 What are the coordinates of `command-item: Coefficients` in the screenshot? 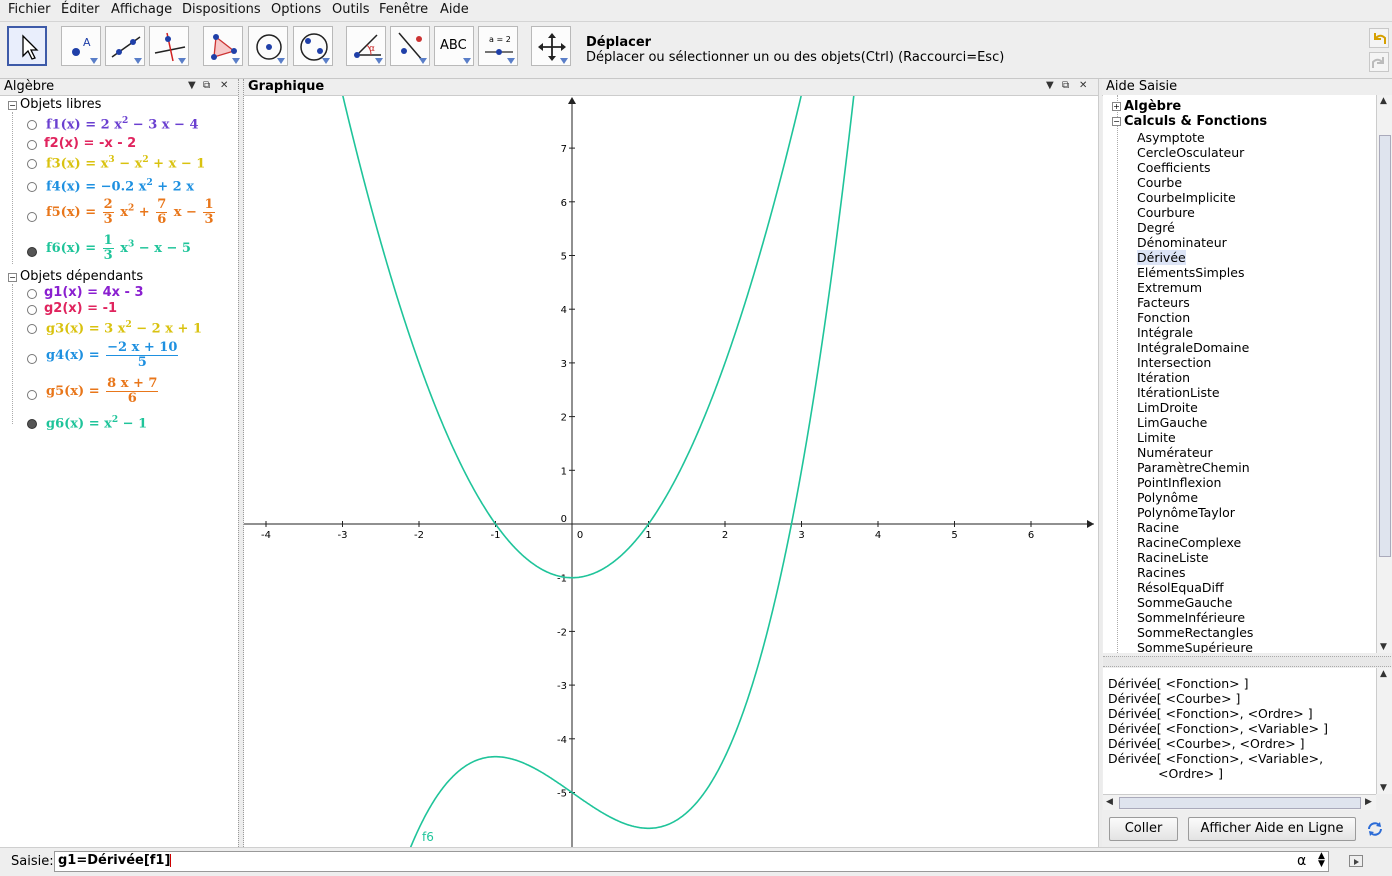 It's located at (1174, 167).